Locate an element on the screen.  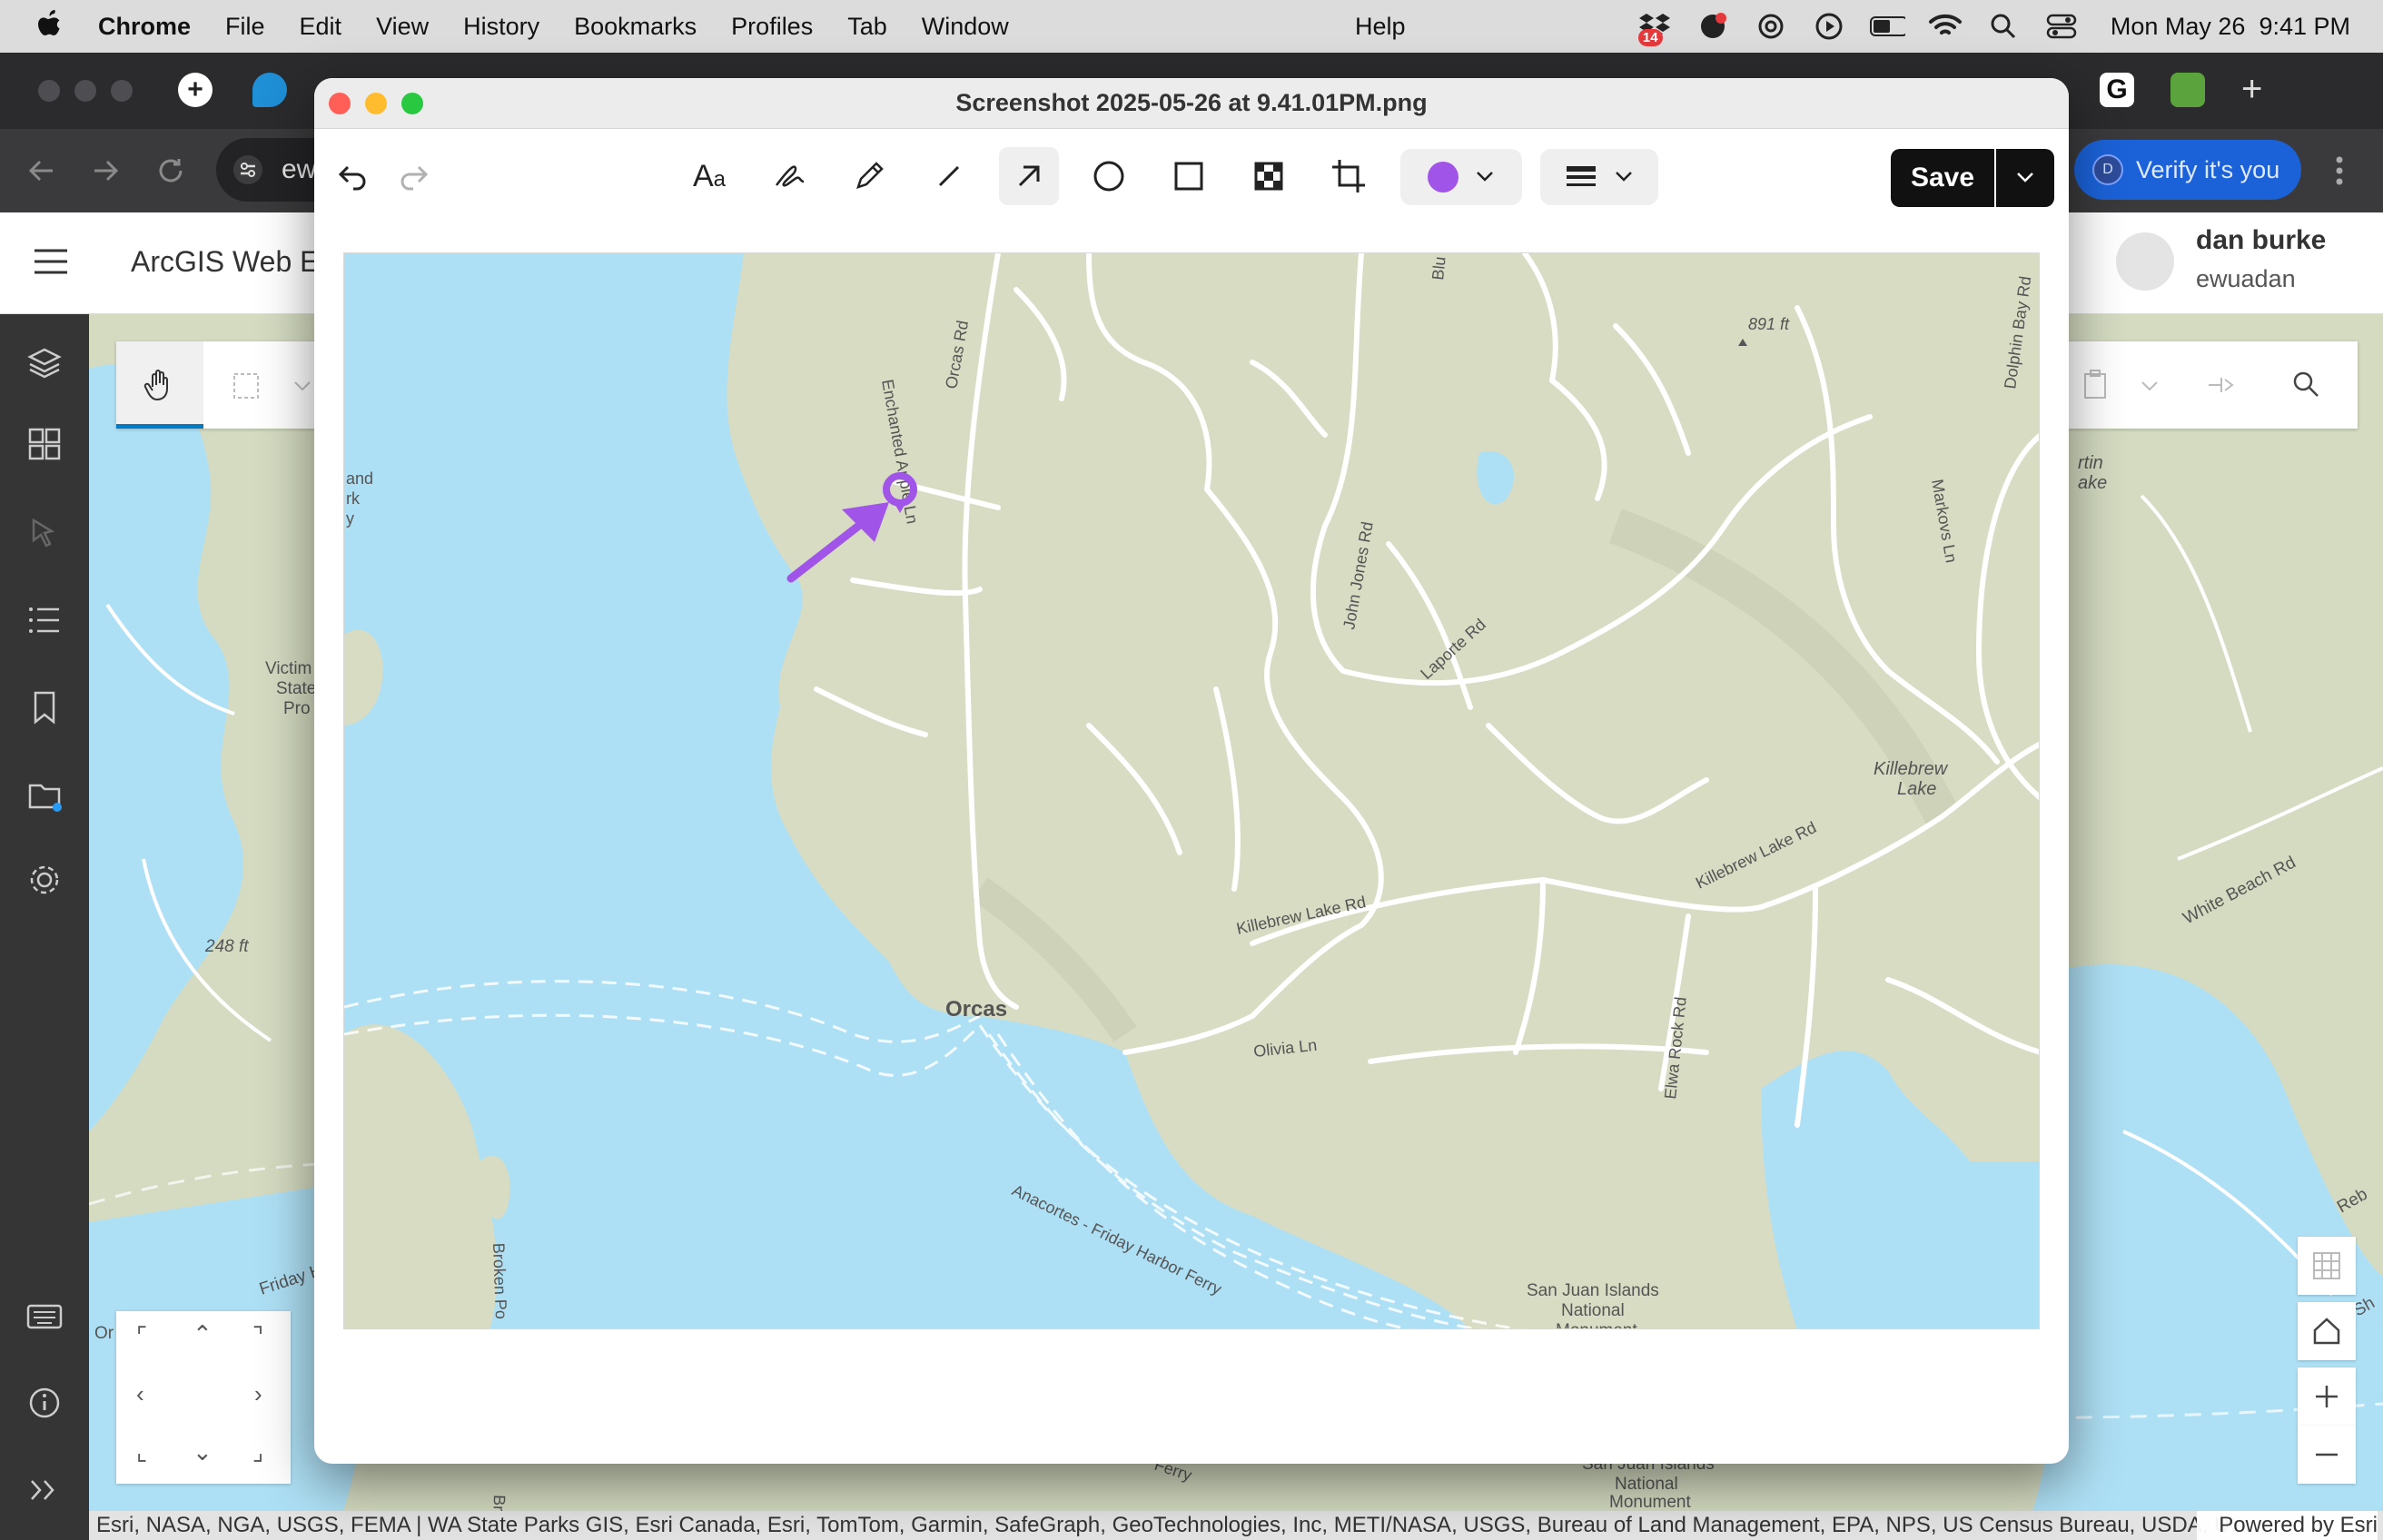
menu-help: Help is located at coordinates (1380, 27).